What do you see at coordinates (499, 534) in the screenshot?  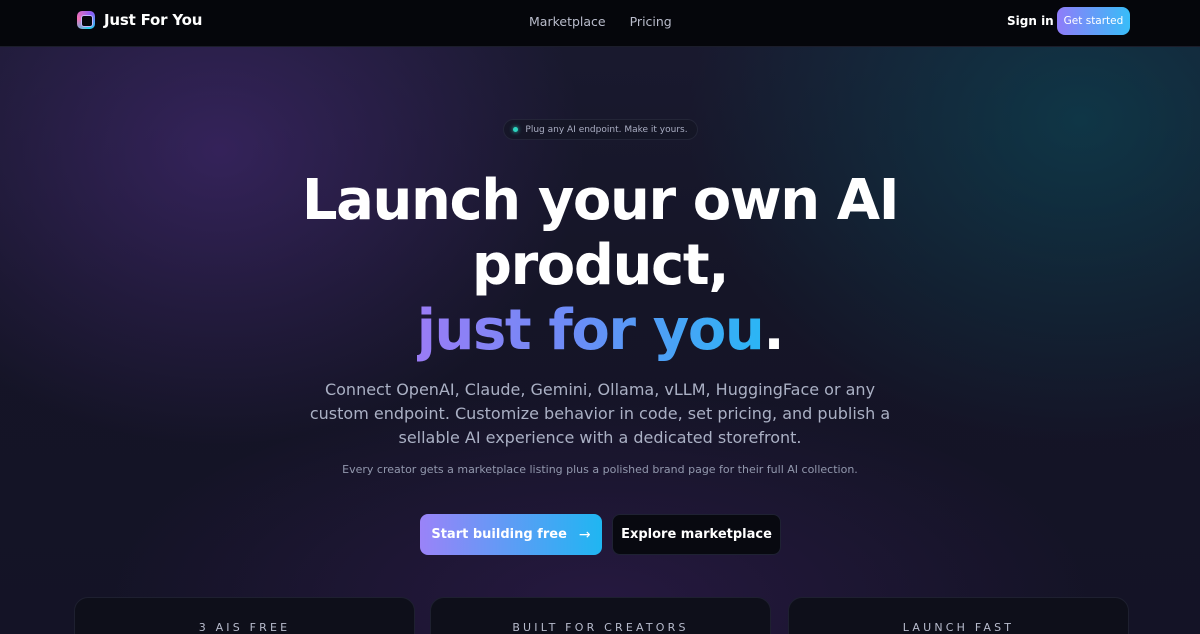 I see `start-building-label: Start building free` at bounding box center [499, 534].